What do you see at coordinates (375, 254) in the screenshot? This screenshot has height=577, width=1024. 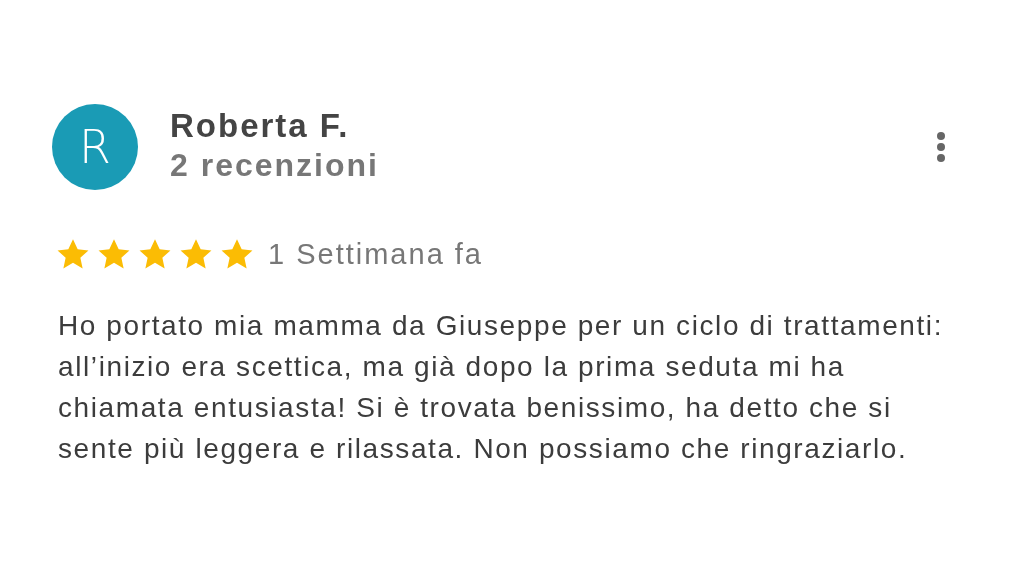 I see `review-date: 1 Settimana fa` at bounding box center [375, 254].